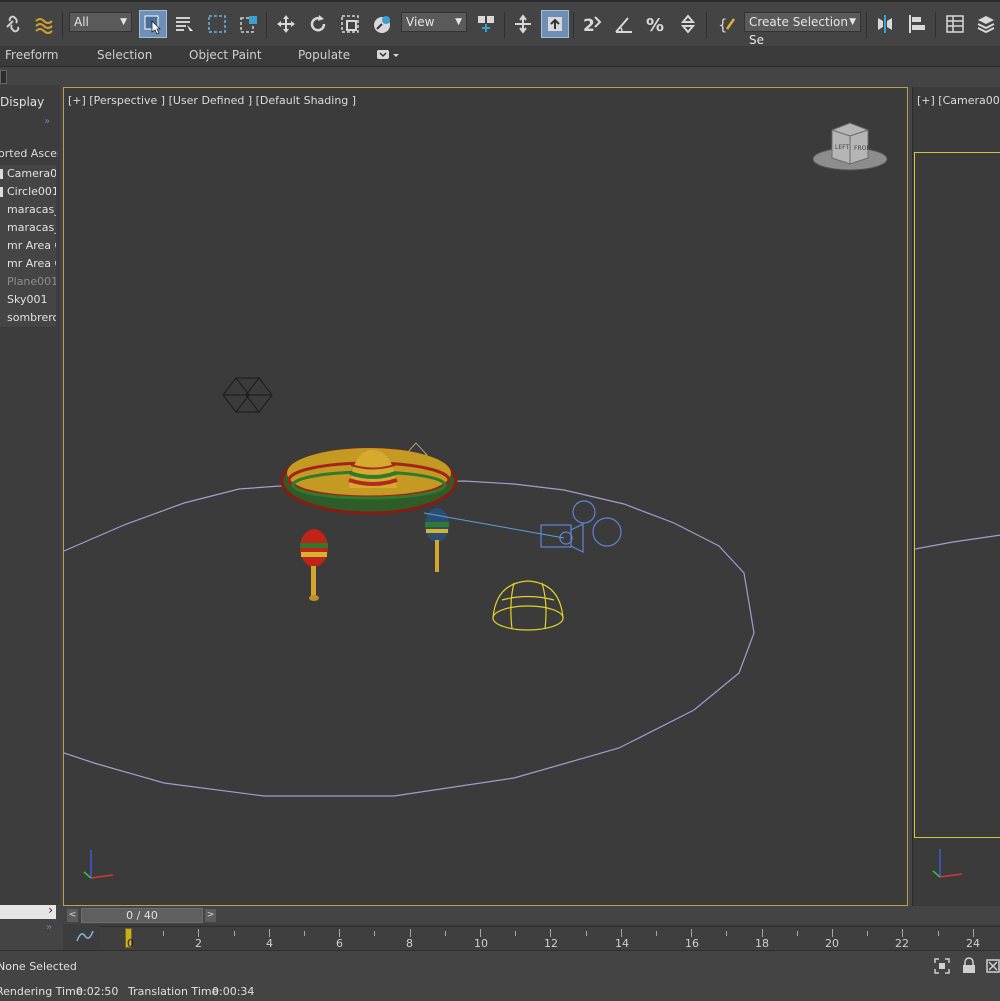 The width and height of the screenshot is (1000, 1001). I want to click on explorer-row: Camera00, so click(28, 174).